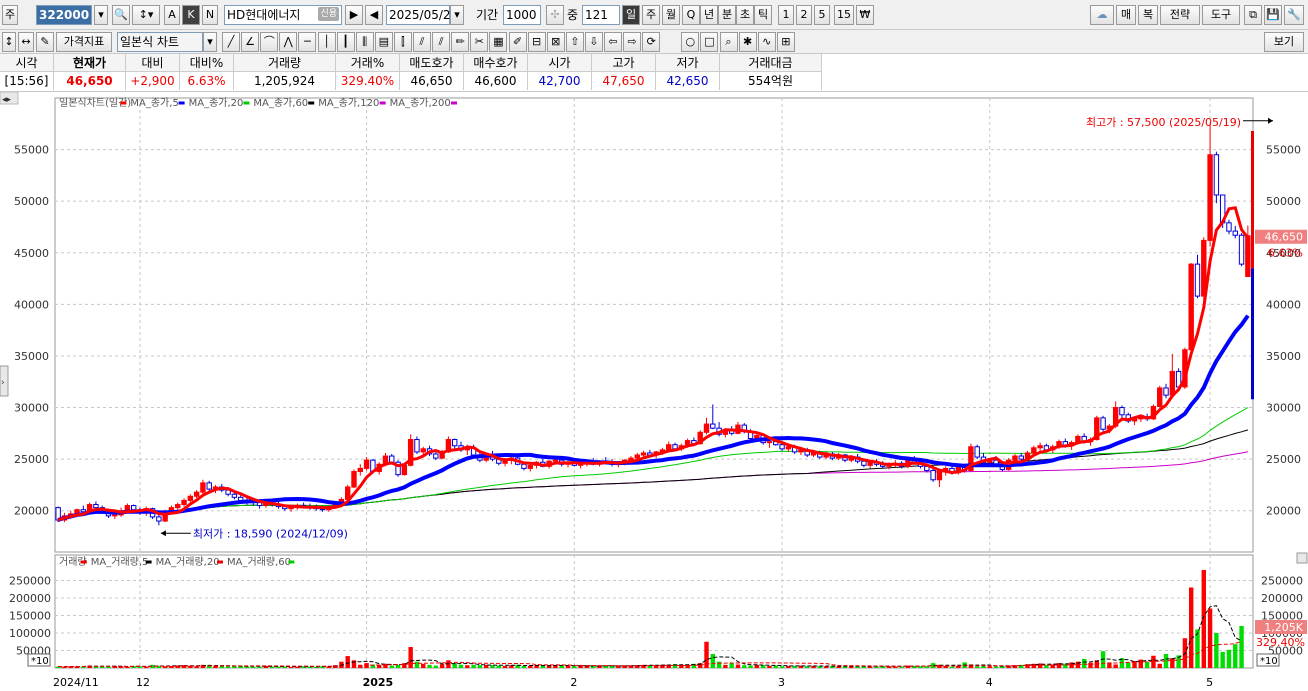 Image resolution: width=1308 pixels, height=691 pixels. I want to click on draw-tool-button: ⫿, so click(402, 42).